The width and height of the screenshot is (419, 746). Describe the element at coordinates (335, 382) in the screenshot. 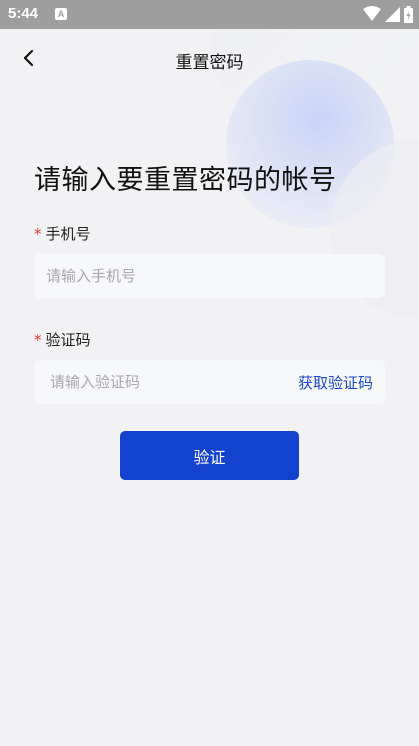

I see `get-code-button: 获取验证码` at that location.